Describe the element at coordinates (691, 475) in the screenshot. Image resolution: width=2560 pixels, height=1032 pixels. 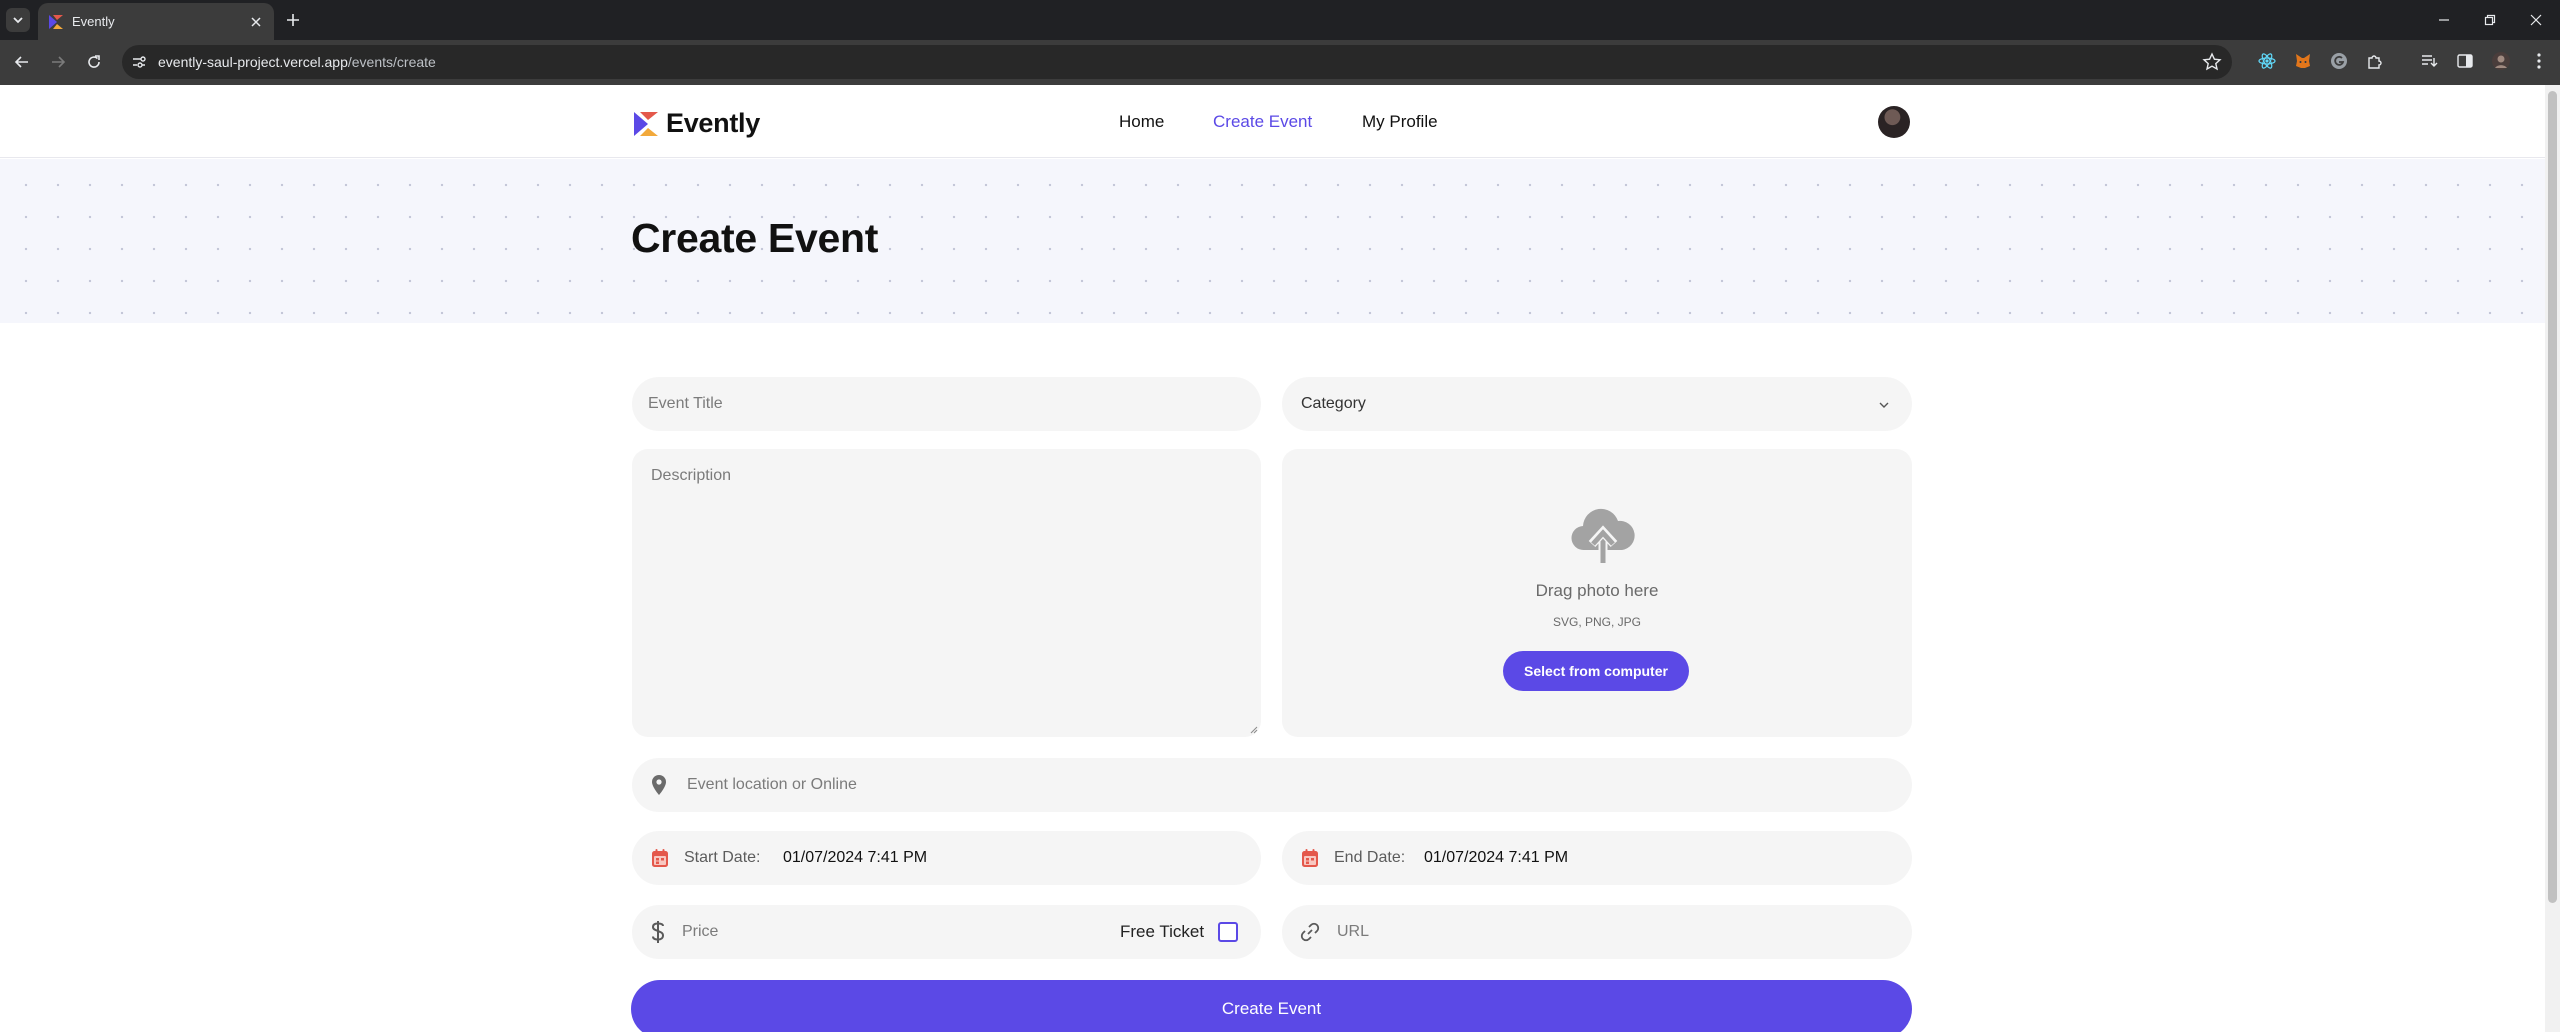
I see `description-placeholder: Description` at that location.